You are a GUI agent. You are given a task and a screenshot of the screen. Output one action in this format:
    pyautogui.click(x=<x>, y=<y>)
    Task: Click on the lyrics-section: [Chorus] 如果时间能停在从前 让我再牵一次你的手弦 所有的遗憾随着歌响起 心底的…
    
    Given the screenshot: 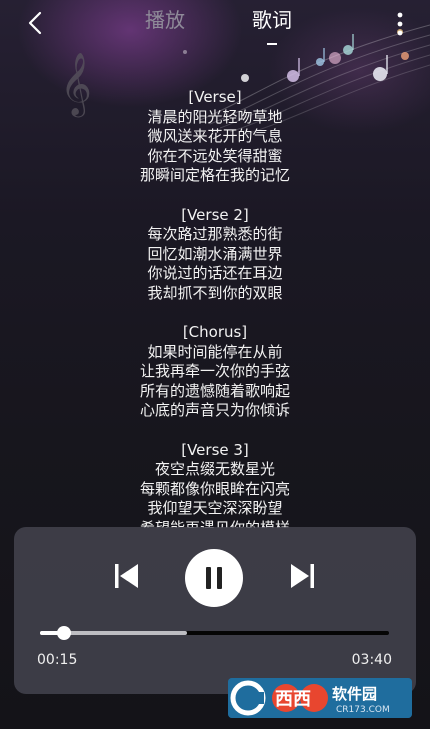 What is the action you would take?
    pyautogui.click(x=215, y=372)
    